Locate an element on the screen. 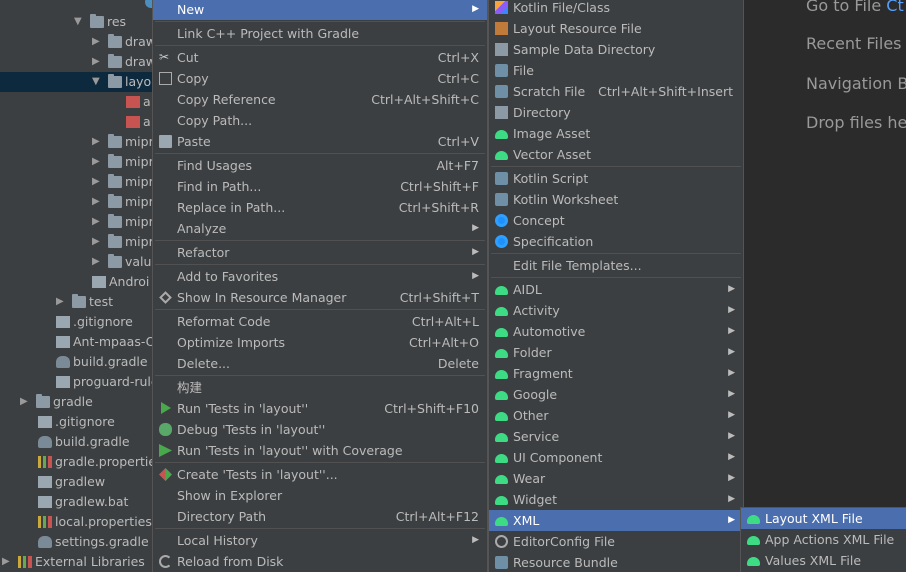 The height and width of the screenshot is (572, 906). tree-row-20: ▶ gradle is located at coordinates (76, 402).